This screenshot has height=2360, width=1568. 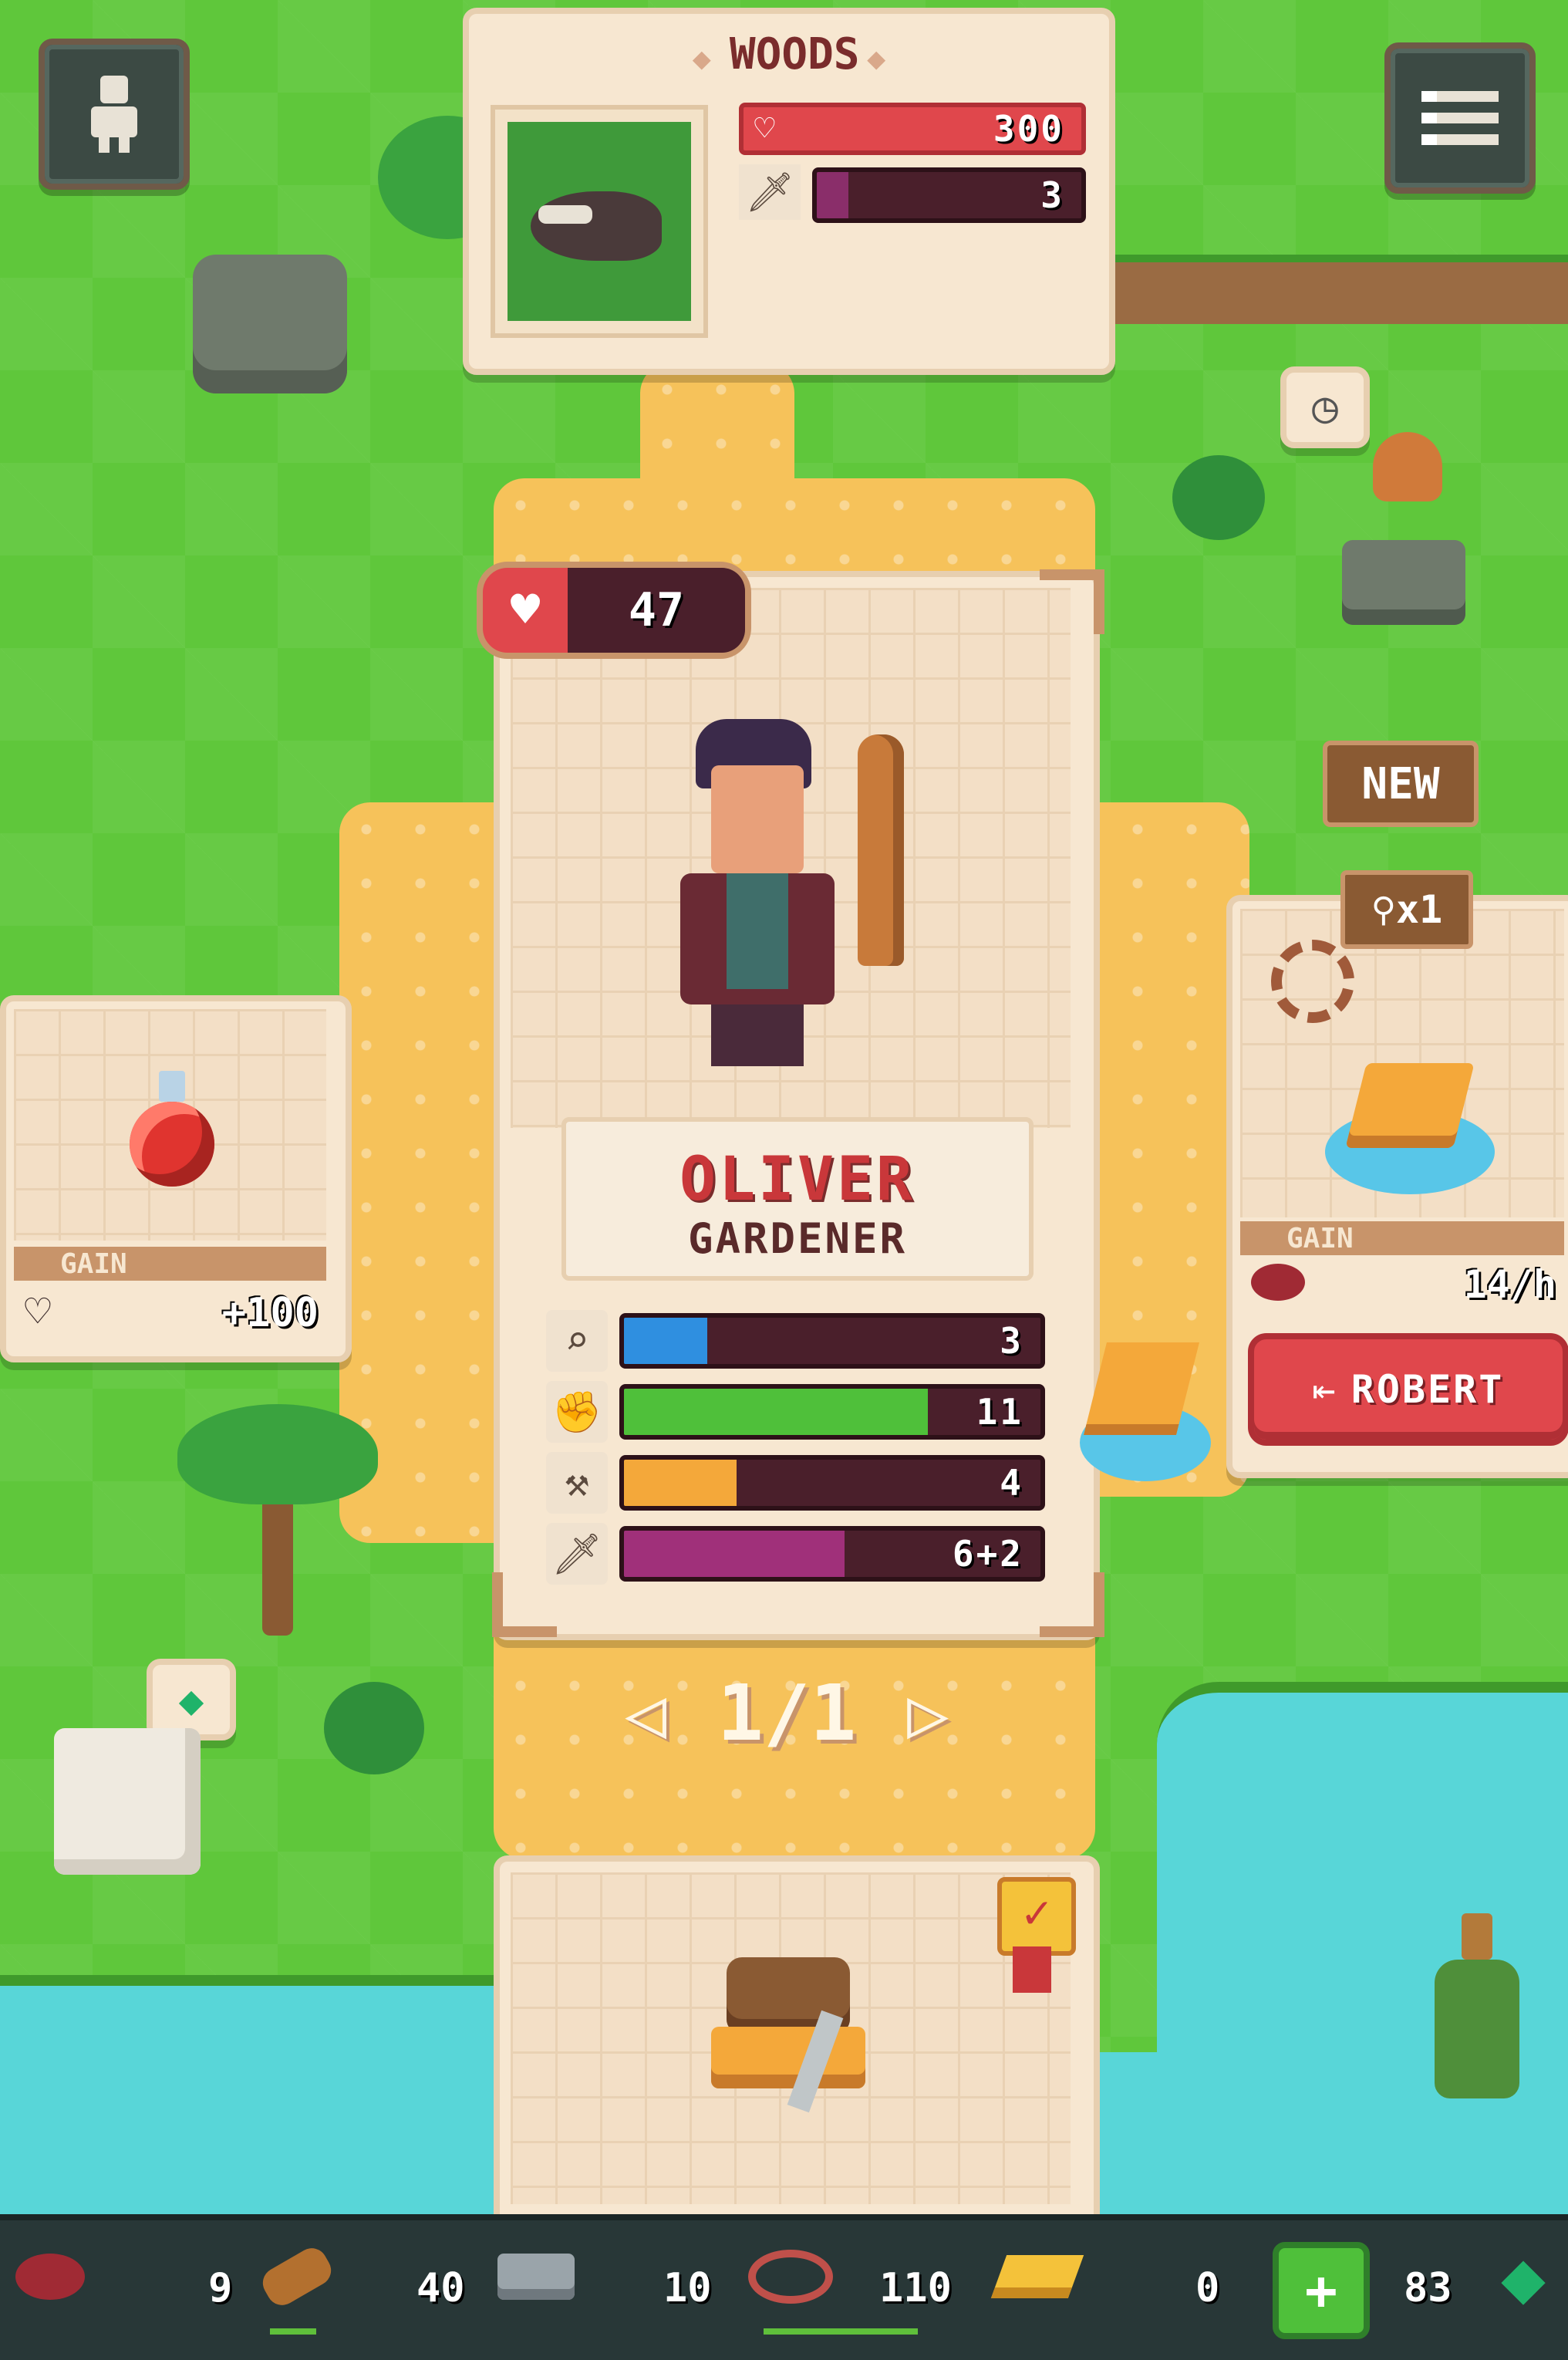 I want to click on dock-card-grid, so click(x=1402, y=1063).